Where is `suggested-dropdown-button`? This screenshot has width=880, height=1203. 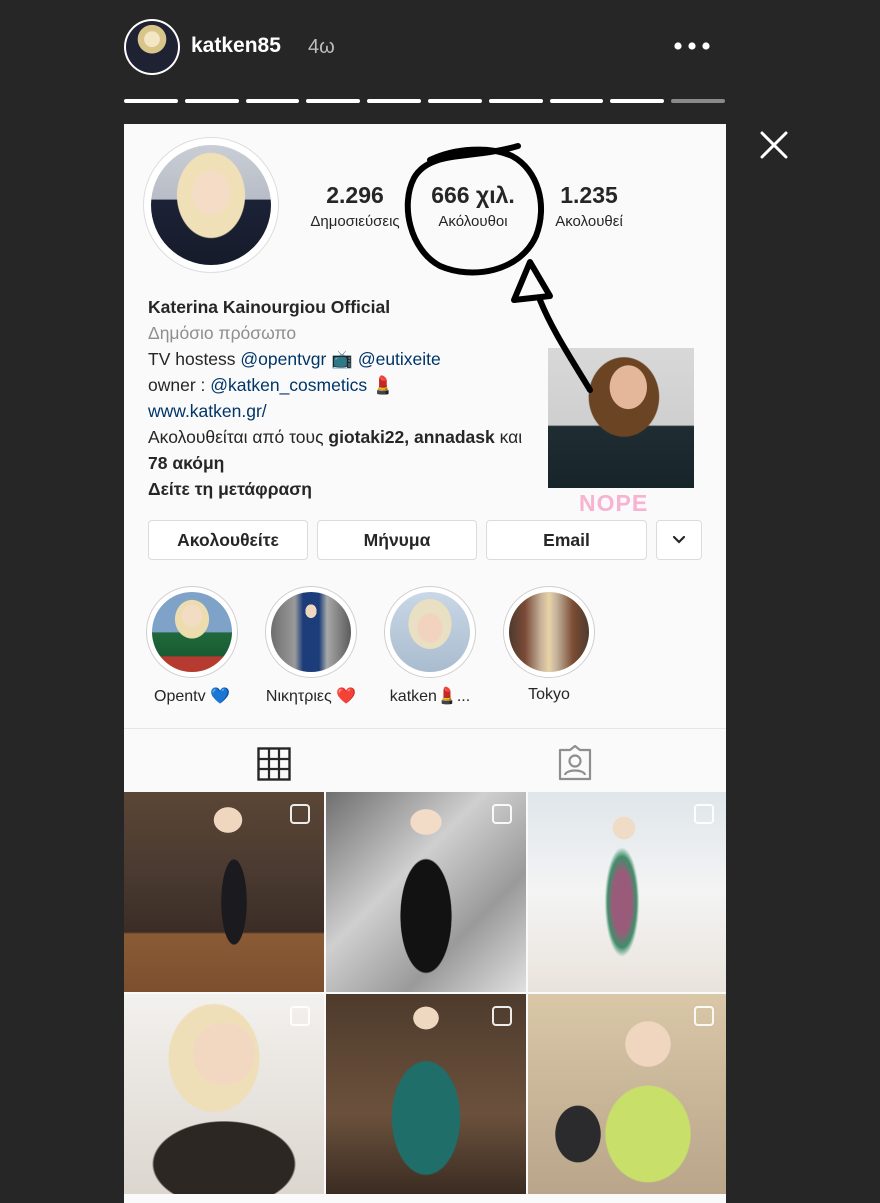
suggested-dropdown-button is located at coordinates (679, 540).